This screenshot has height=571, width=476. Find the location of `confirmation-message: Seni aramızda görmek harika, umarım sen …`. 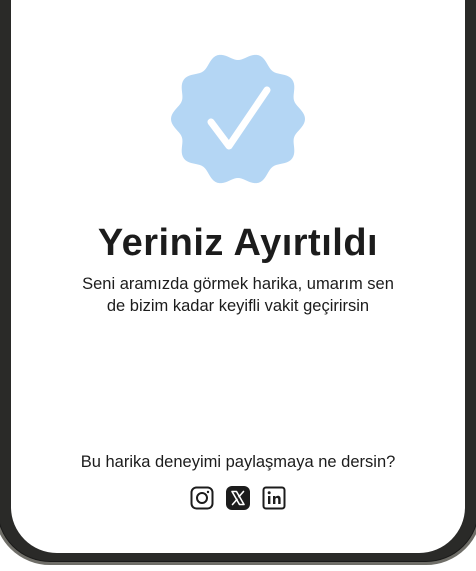

confirmation-message: Seni aramızda görmek harika, umarım sen … is located at coordinates (238, 295).